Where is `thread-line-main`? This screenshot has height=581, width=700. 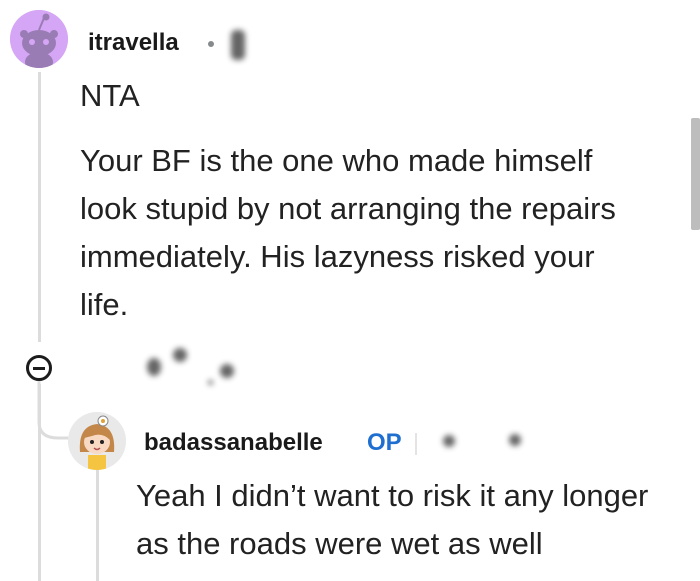 thread-line-main is located at coordinates (39, 207).